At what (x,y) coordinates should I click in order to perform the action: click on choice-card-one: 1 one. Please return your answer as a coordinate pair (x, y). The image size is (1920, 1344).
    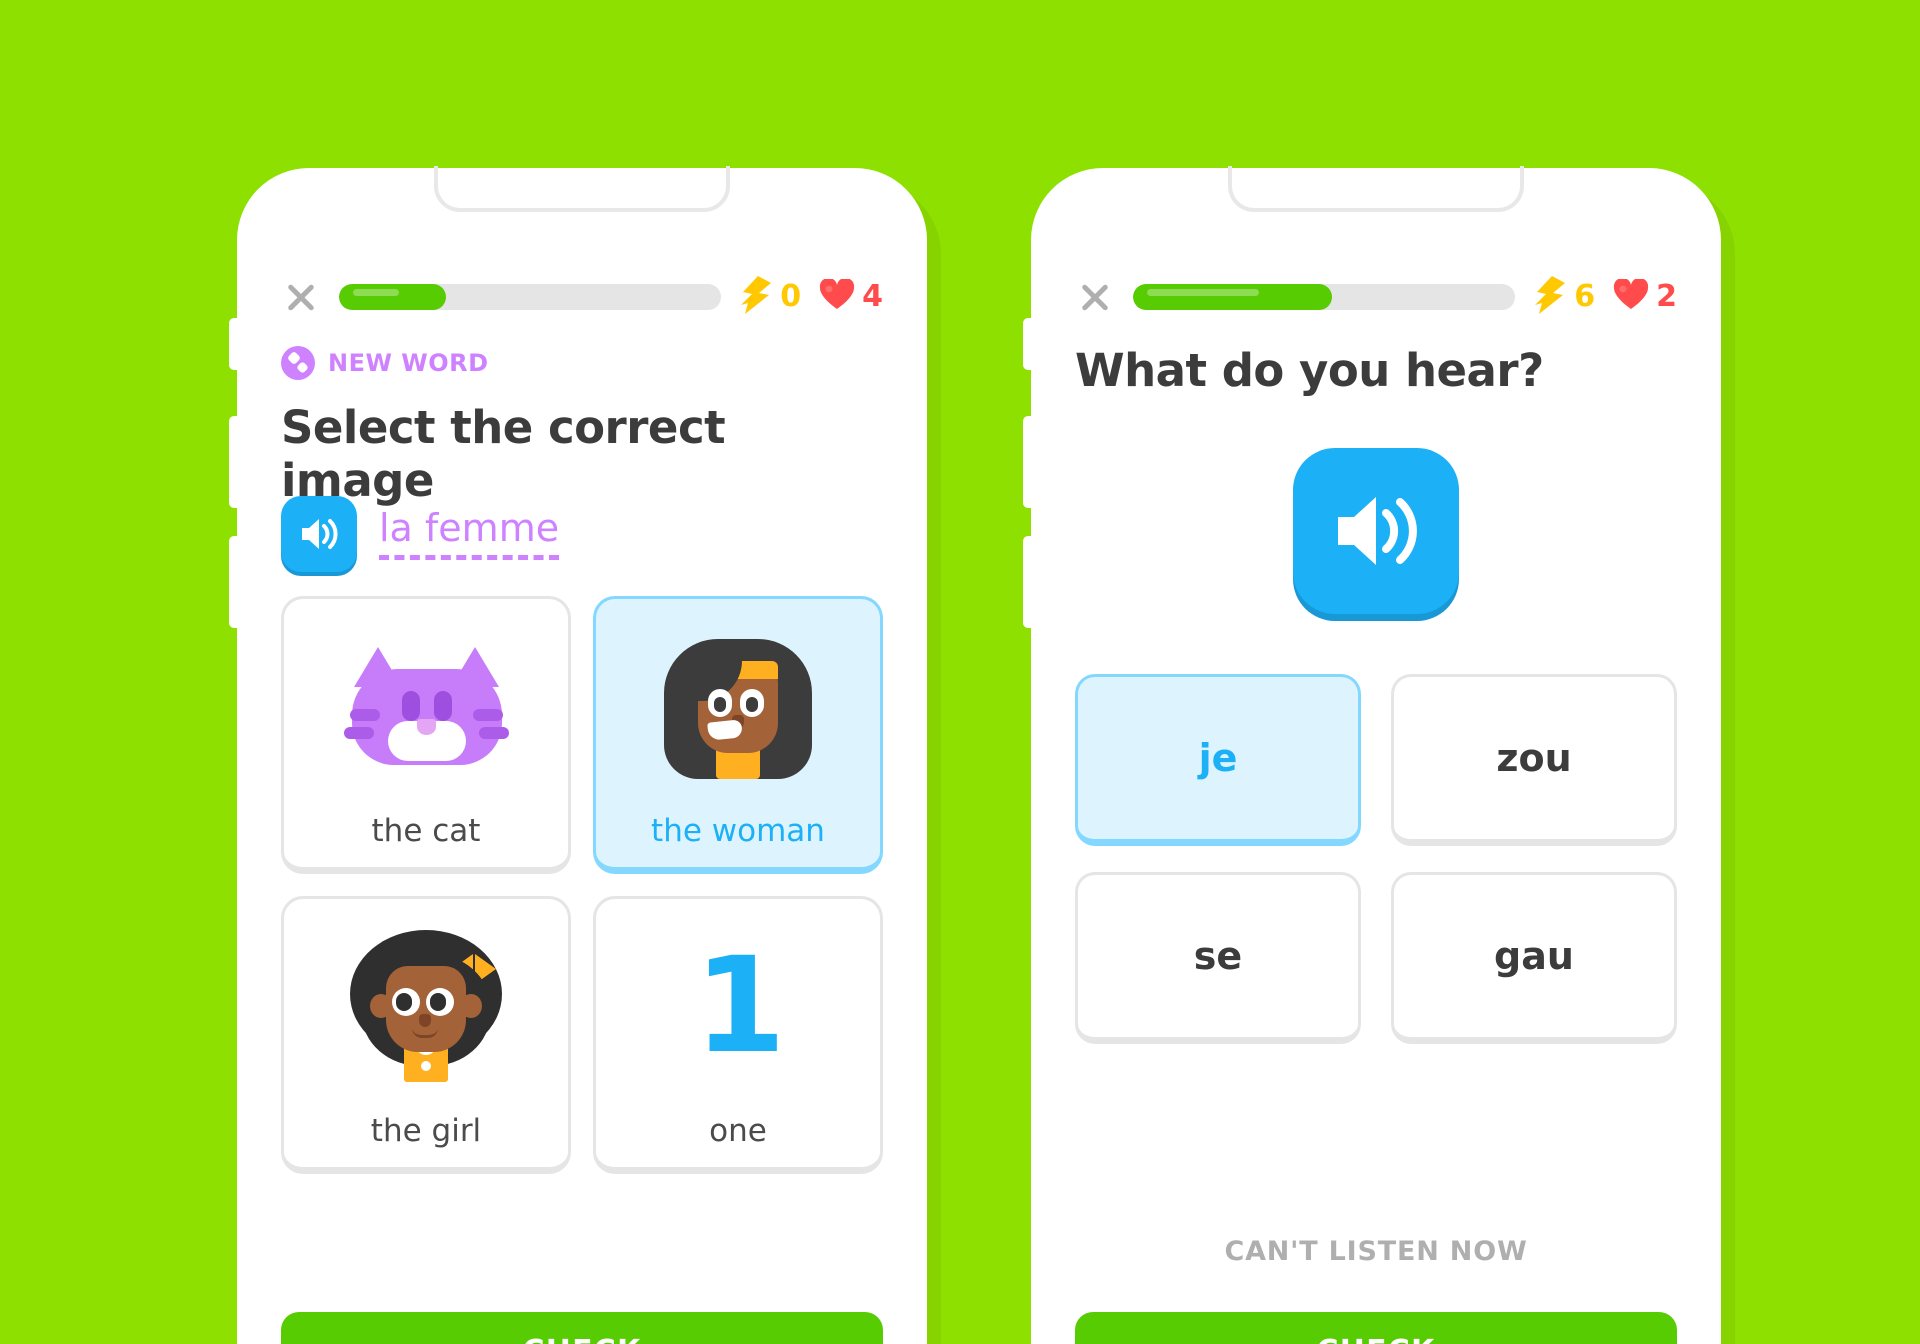
    Looking at the image, I should click on (738, 1035).